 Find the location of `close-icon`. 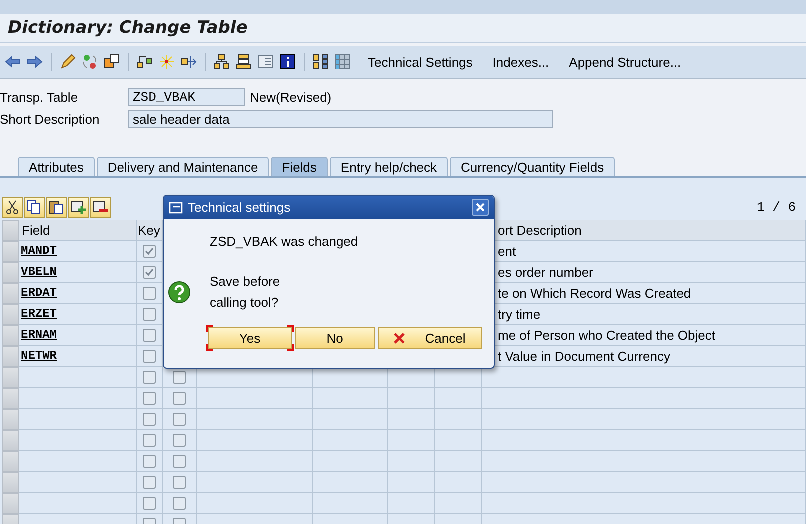

close-icon is located at coordinates (480, 207).